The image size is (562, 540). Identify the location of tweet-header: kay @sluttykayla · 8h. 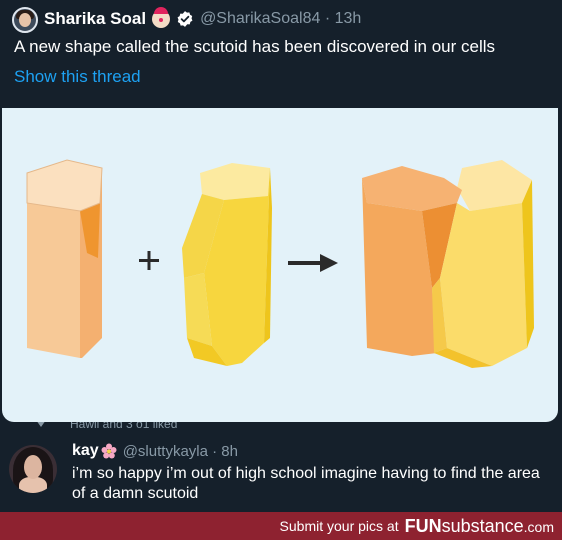
(155, 451).